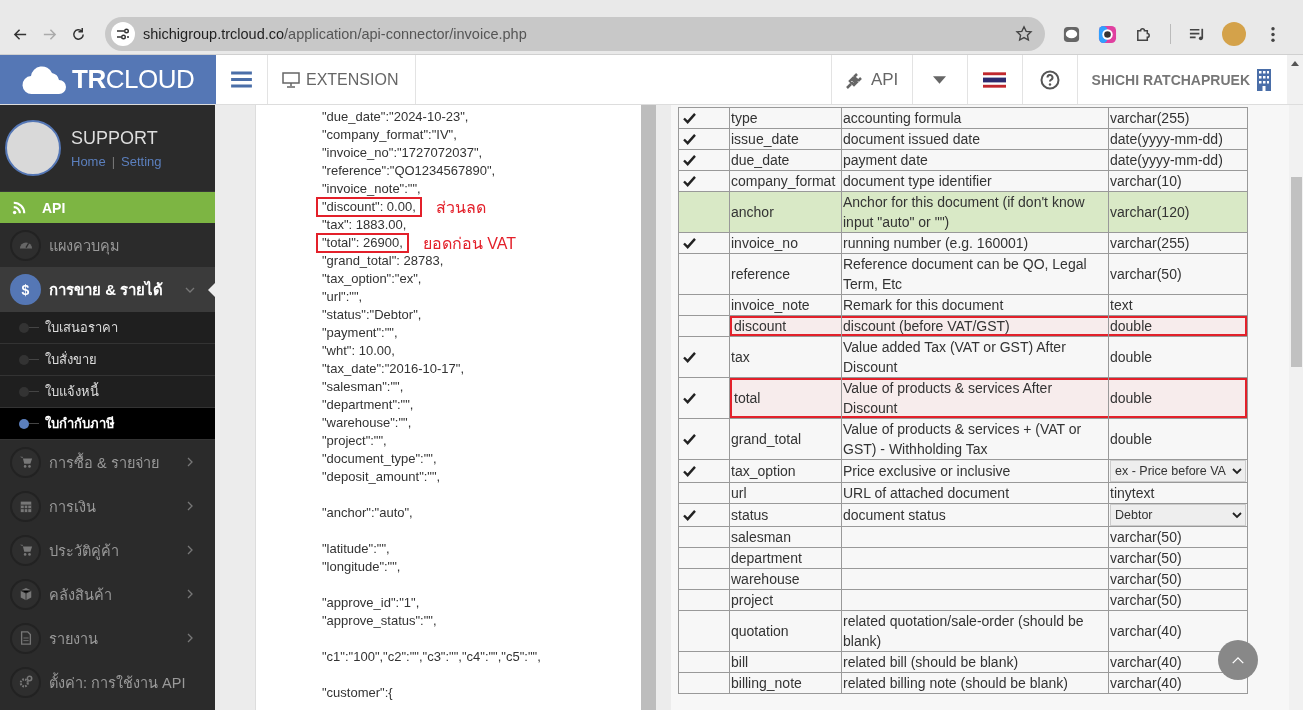 The height and width of the screenshot is (710, 1303). Describe the element at coordinates (371, 603) in the screenshot. I see `code-line: "approve_id":"1",` at that location.